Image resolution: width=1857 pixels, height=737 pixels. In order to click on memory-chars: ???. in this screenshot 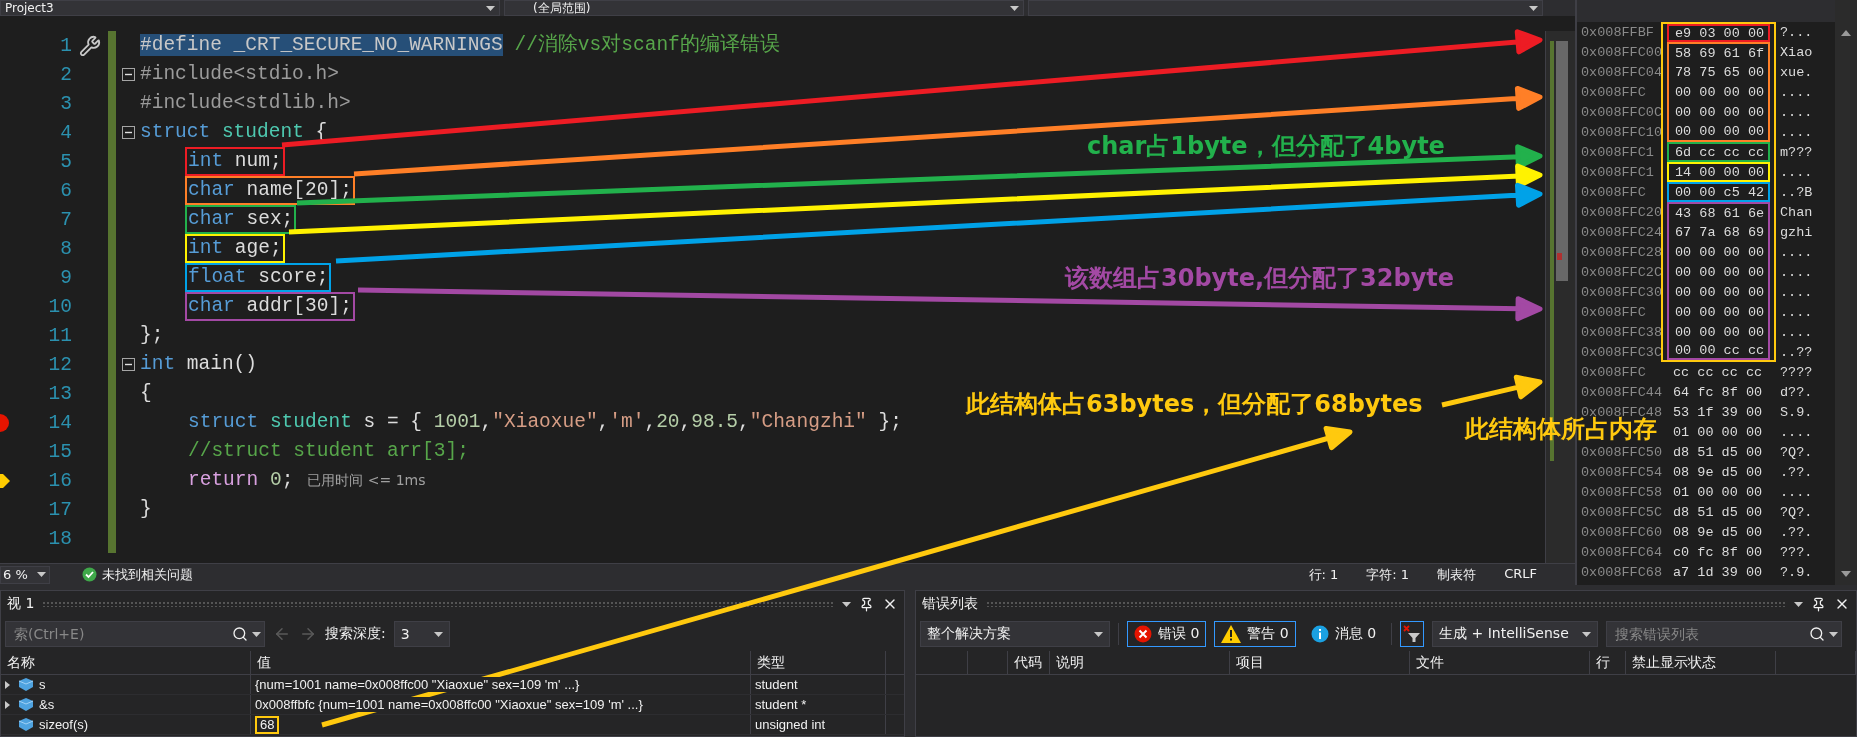, I will do `click(1796, 552)`.